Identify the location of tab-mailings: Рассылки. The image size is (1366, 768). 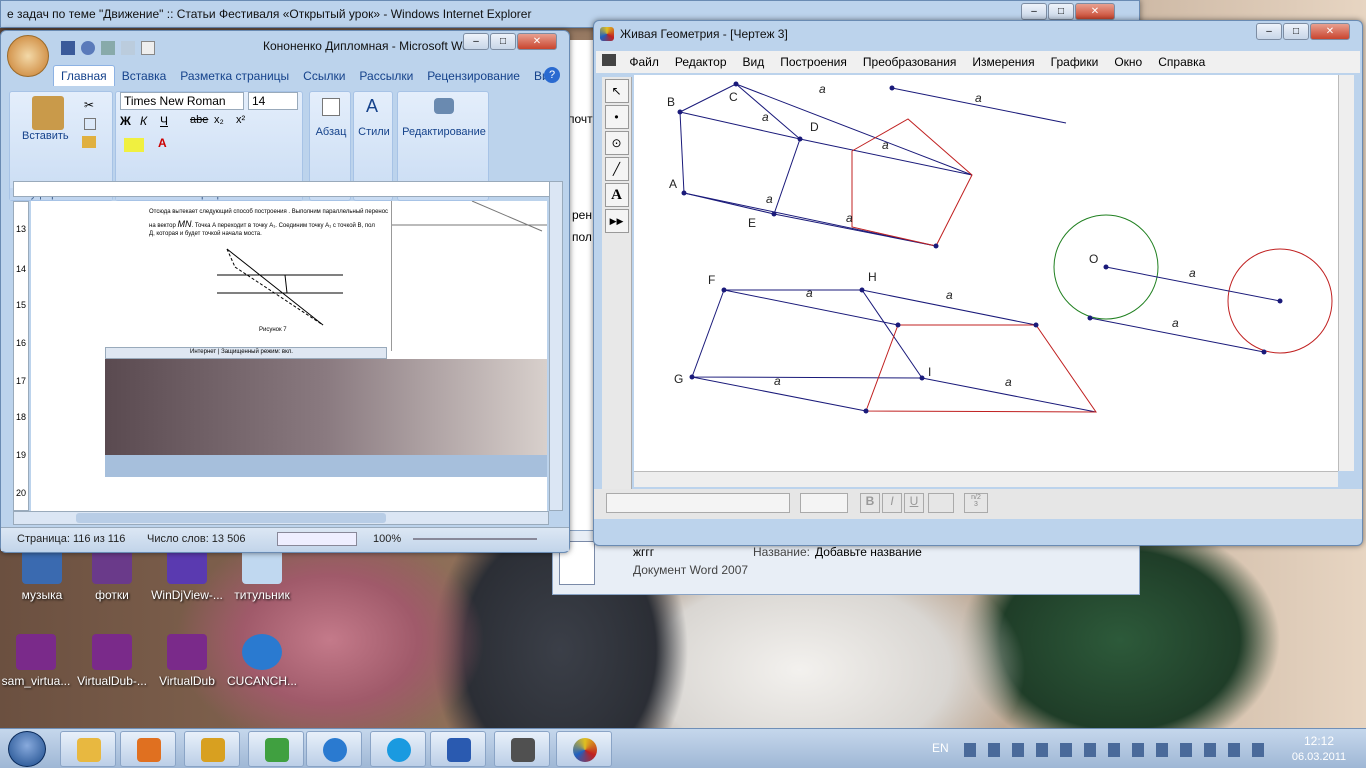
(386, 76).